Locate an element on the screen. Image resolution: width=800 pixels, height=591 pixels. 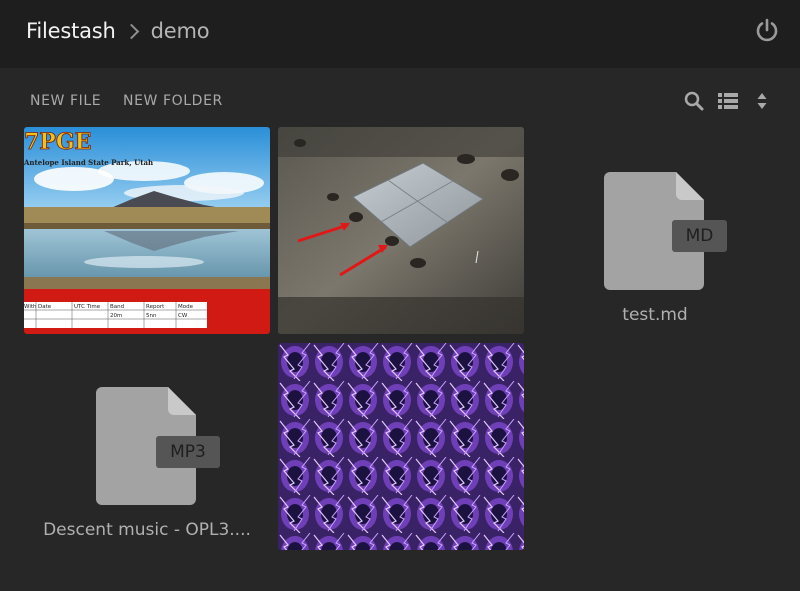
postcard-header-utc: UTC Time is located at coordinates (87, 307).